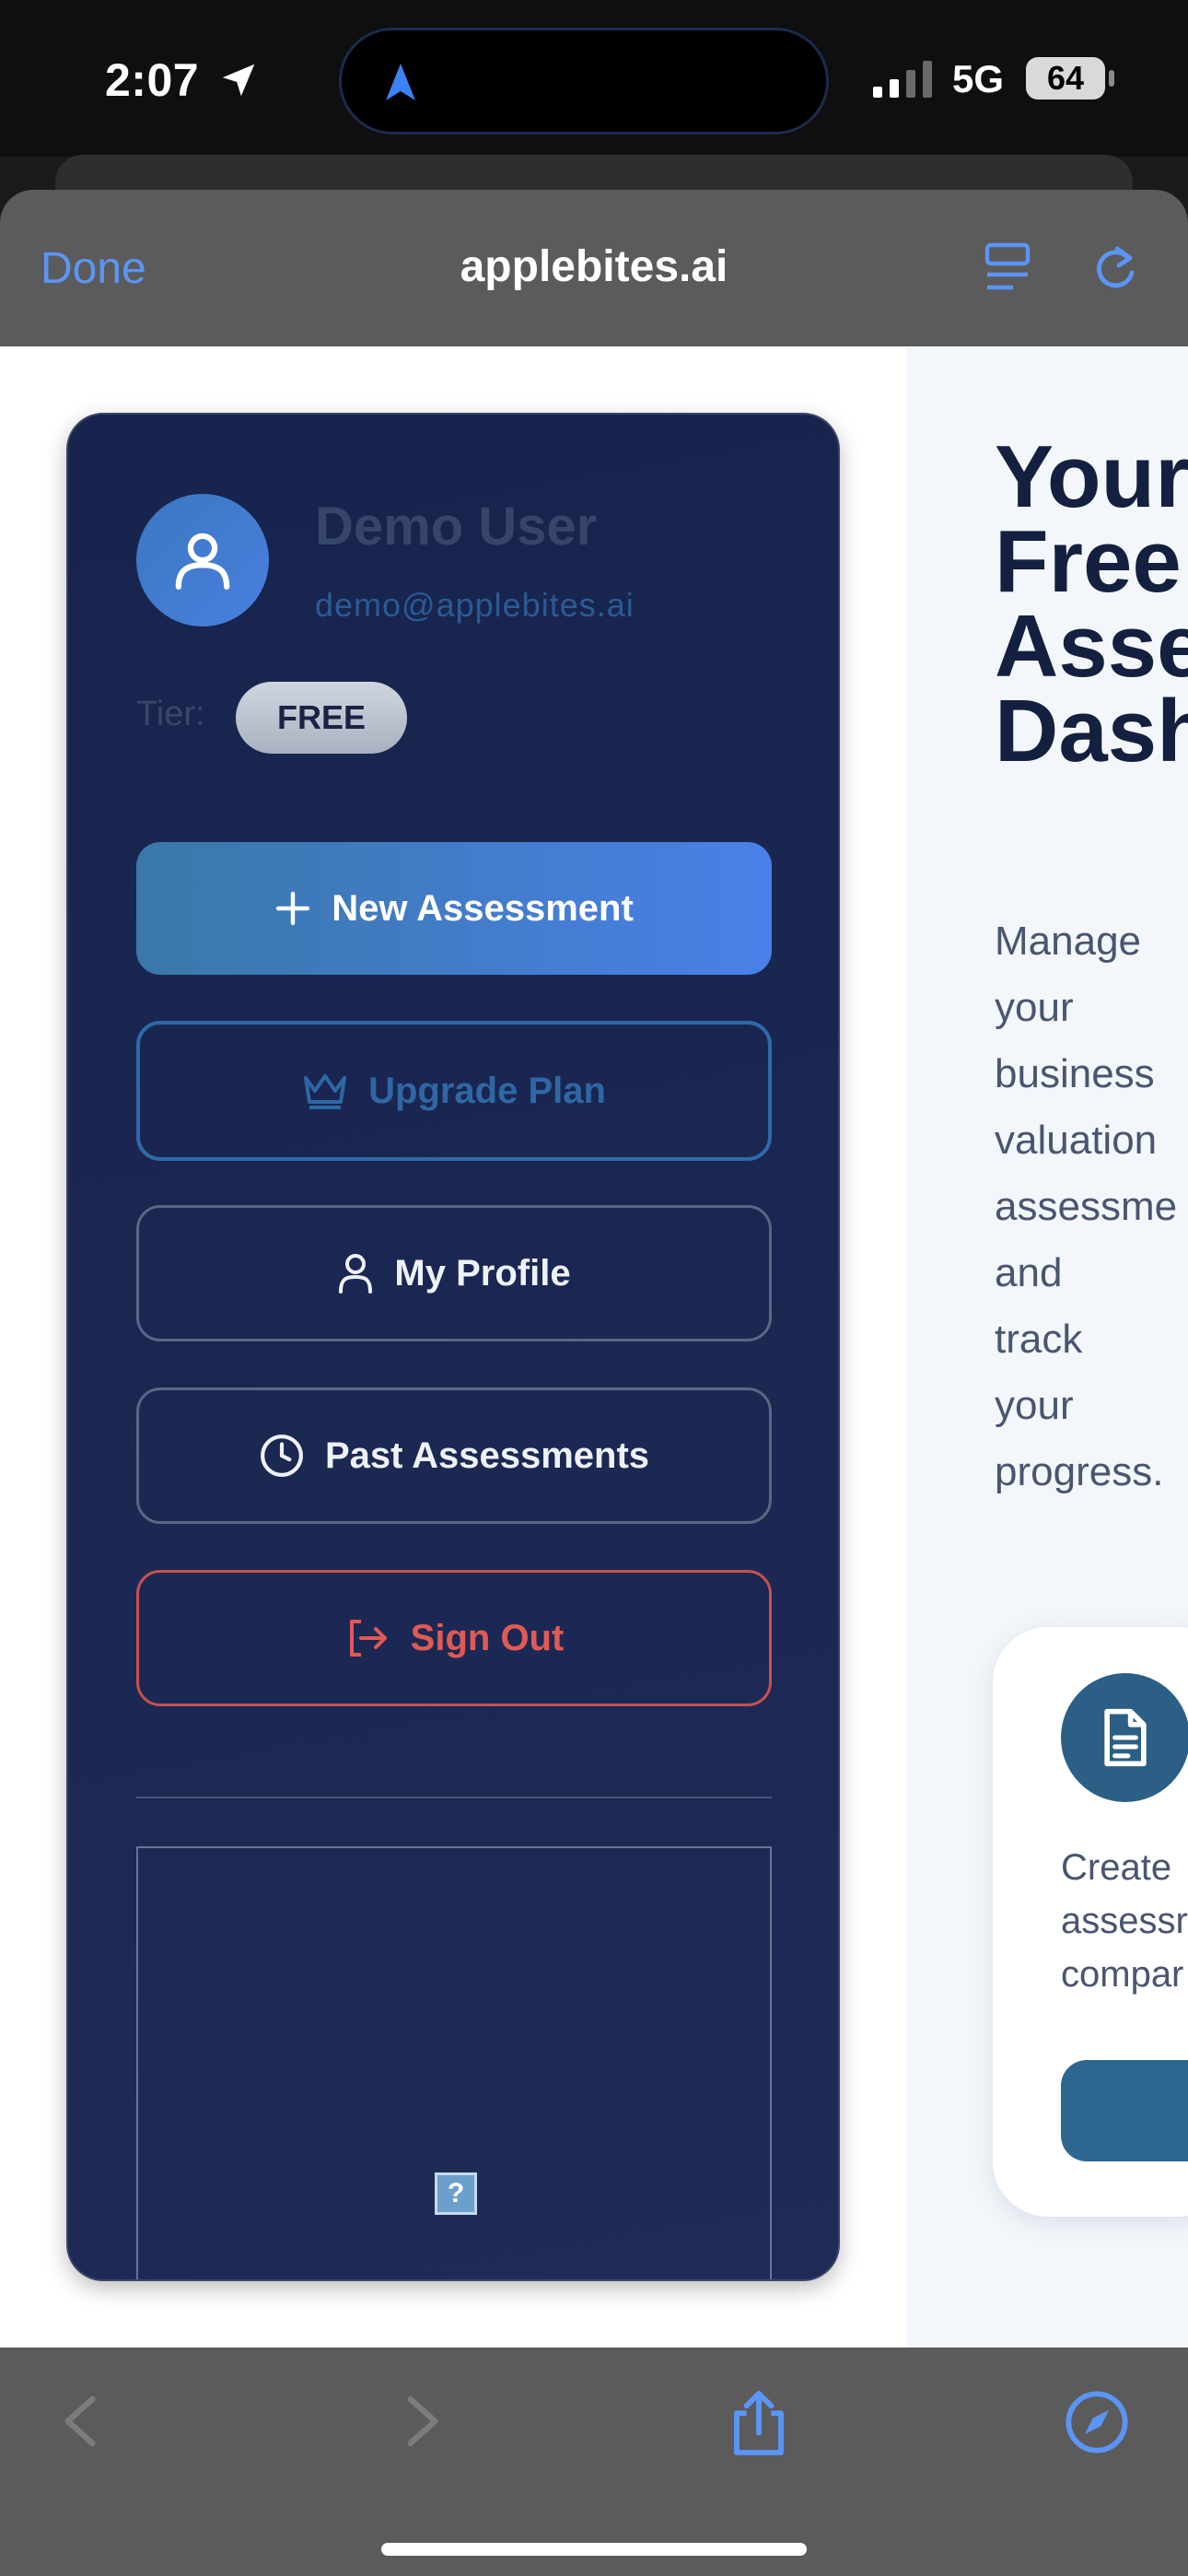  I want to click on past-assessments-button: Past Assessments, so click(454, 1456).